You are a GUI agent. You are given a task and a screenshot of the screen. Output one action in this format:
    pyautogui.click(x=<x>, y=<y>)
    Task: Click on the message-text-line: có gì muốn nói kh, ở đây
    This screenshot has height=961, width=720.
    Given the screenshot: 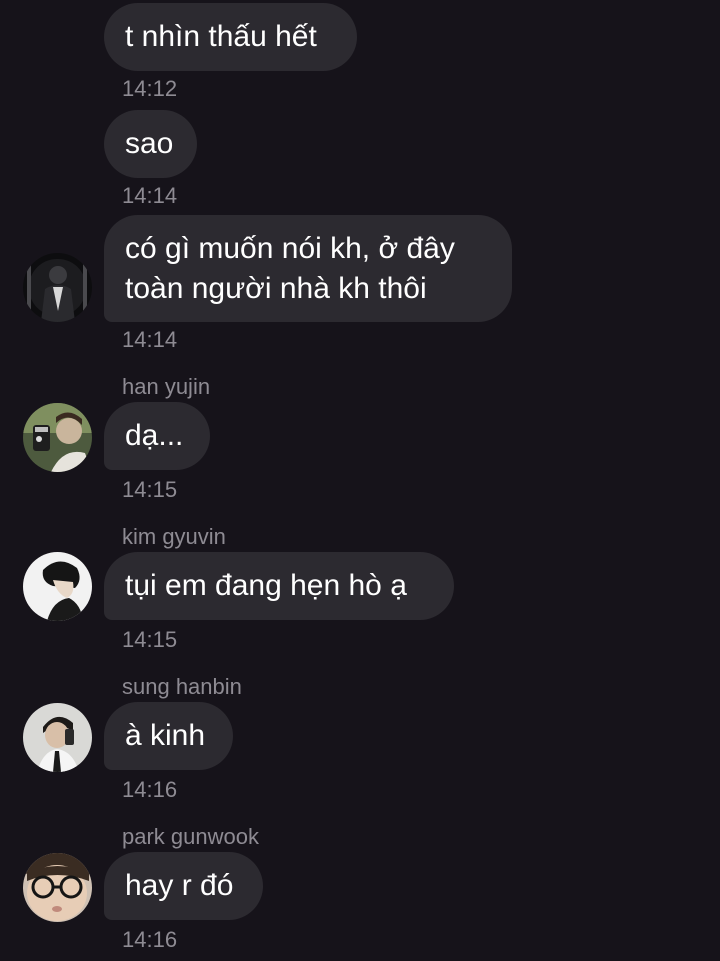 What is the action you would take?
    pyautogui.click(x=290, y=248)
    